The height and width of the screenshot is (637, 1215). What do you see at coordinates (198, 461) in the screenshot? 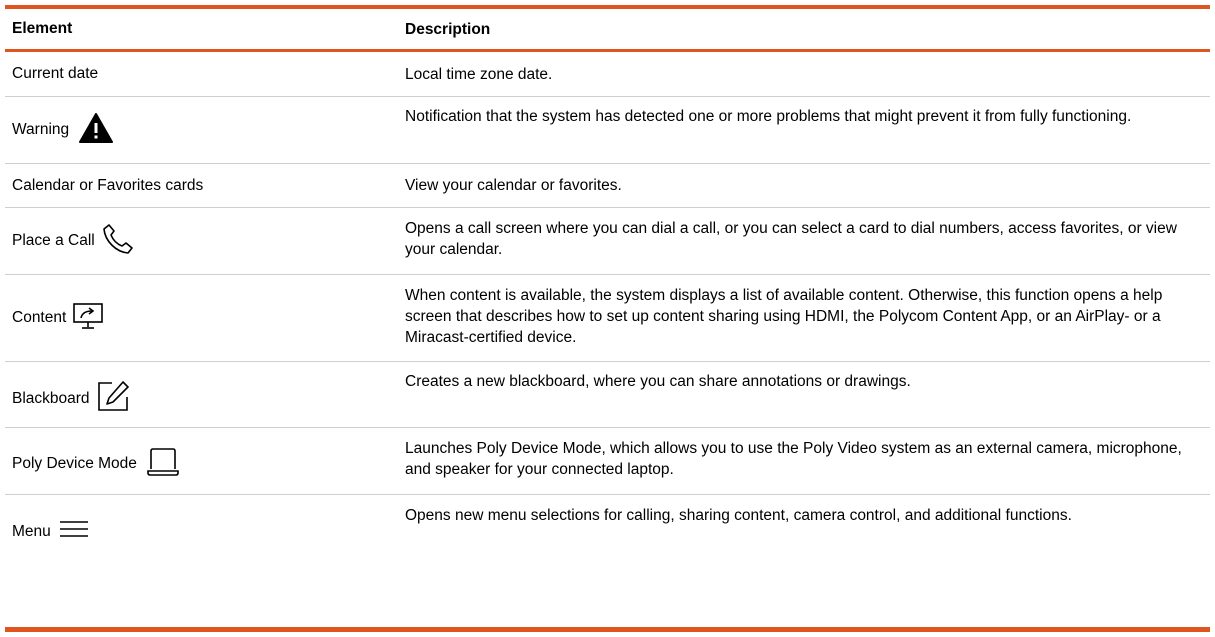
I see `element-cell: Poly Device Mode` at bounding box center [198, 461].